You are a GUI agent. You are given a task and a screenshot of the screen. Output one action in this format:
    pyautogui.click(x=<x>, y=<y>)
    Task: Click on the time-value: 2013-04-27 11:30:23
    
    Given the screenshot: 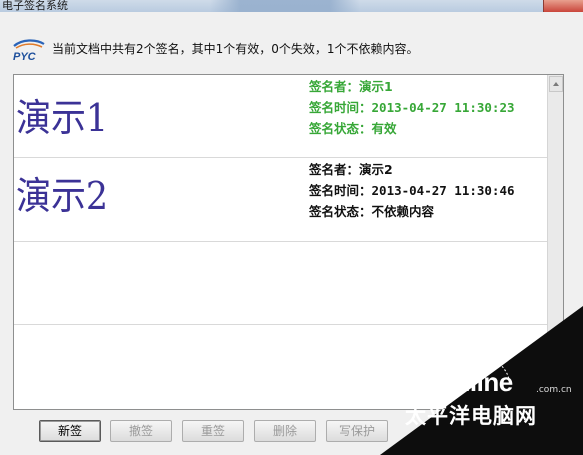 What is the action you would take?
    pyautogui.click(x=443, y=107)
    